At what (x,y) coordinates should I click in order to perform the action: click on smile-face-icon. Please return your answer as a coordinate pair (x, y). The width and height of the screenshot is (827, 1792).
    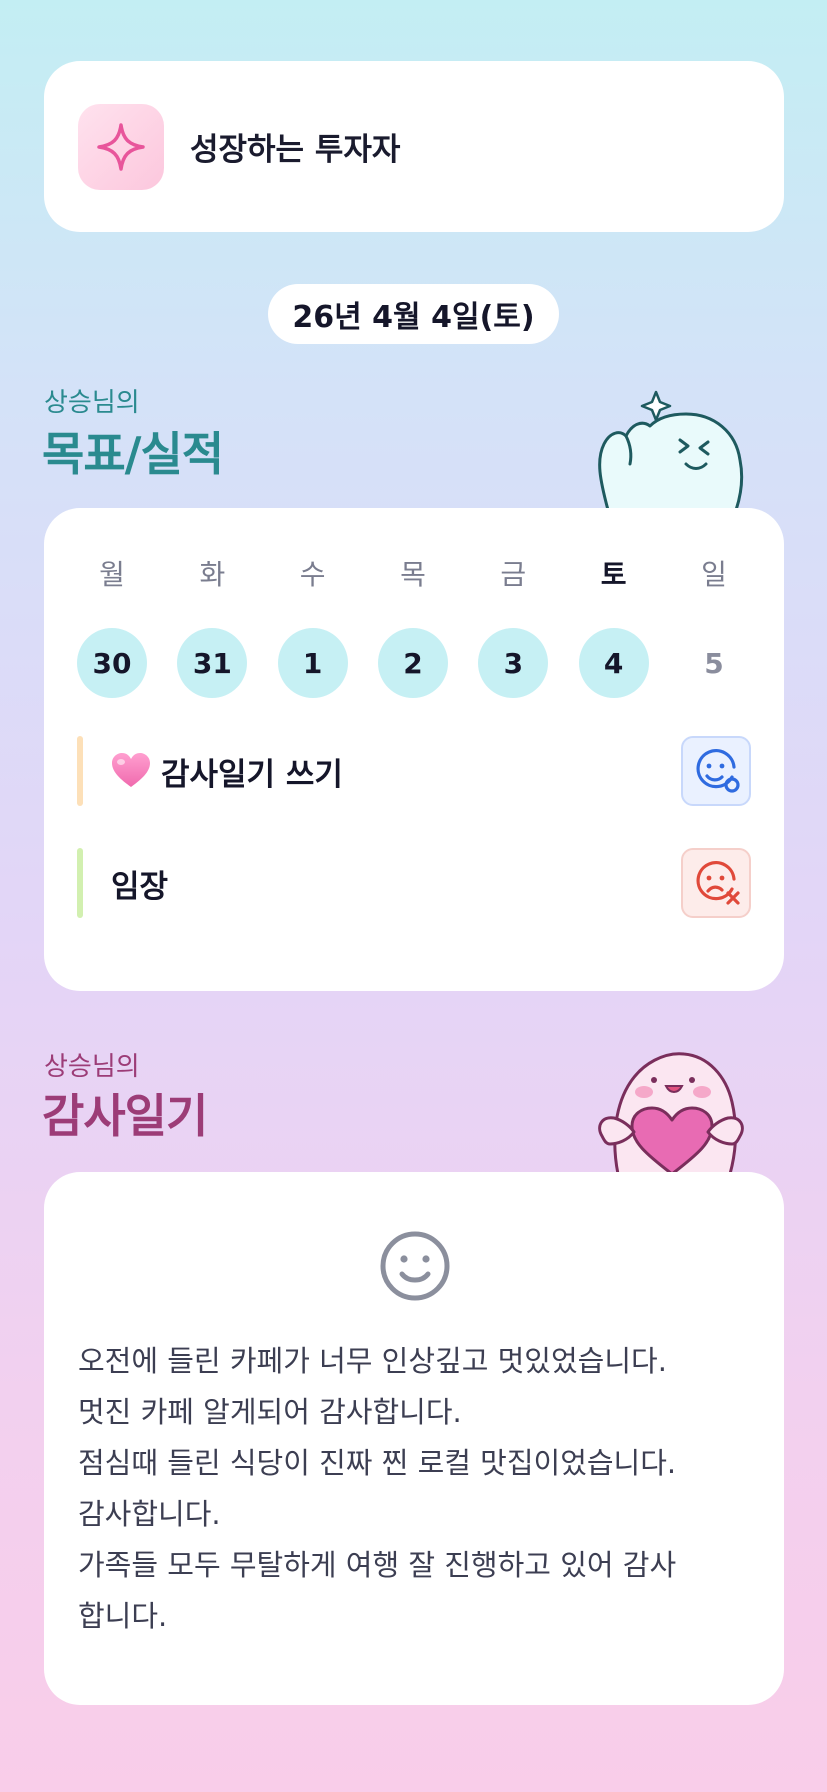
    Looking at the image, I should click on (415, 1266).